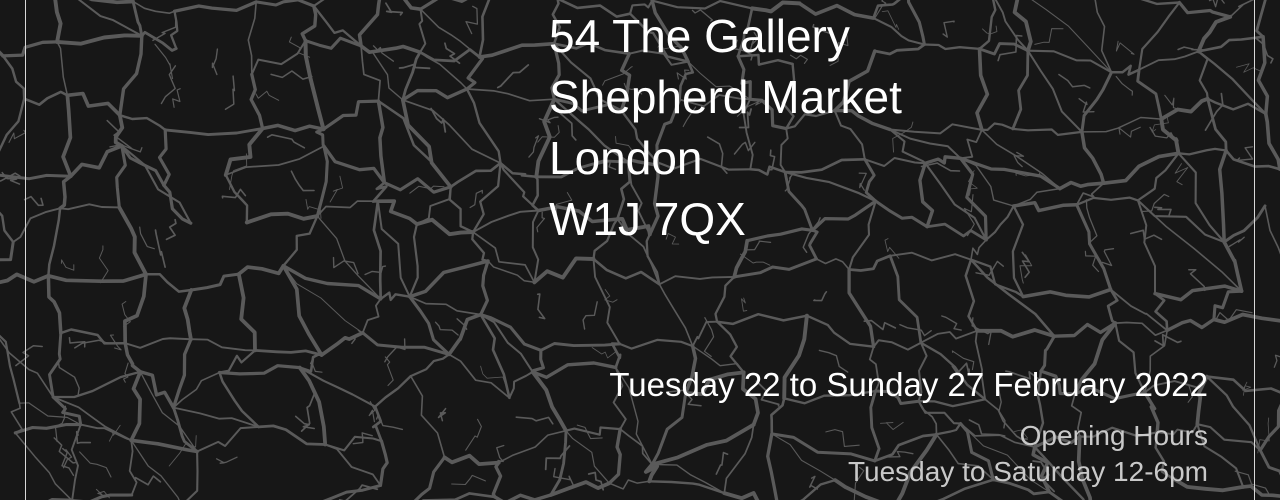 The width and height of the screenshot is (1280, 500). What do you see at coordinates (1027, 471) in the screenshot?
I see `opening-hours-weekdays: Tuesday to Saturday 12-6pm` at bounding box center [1027, 471].